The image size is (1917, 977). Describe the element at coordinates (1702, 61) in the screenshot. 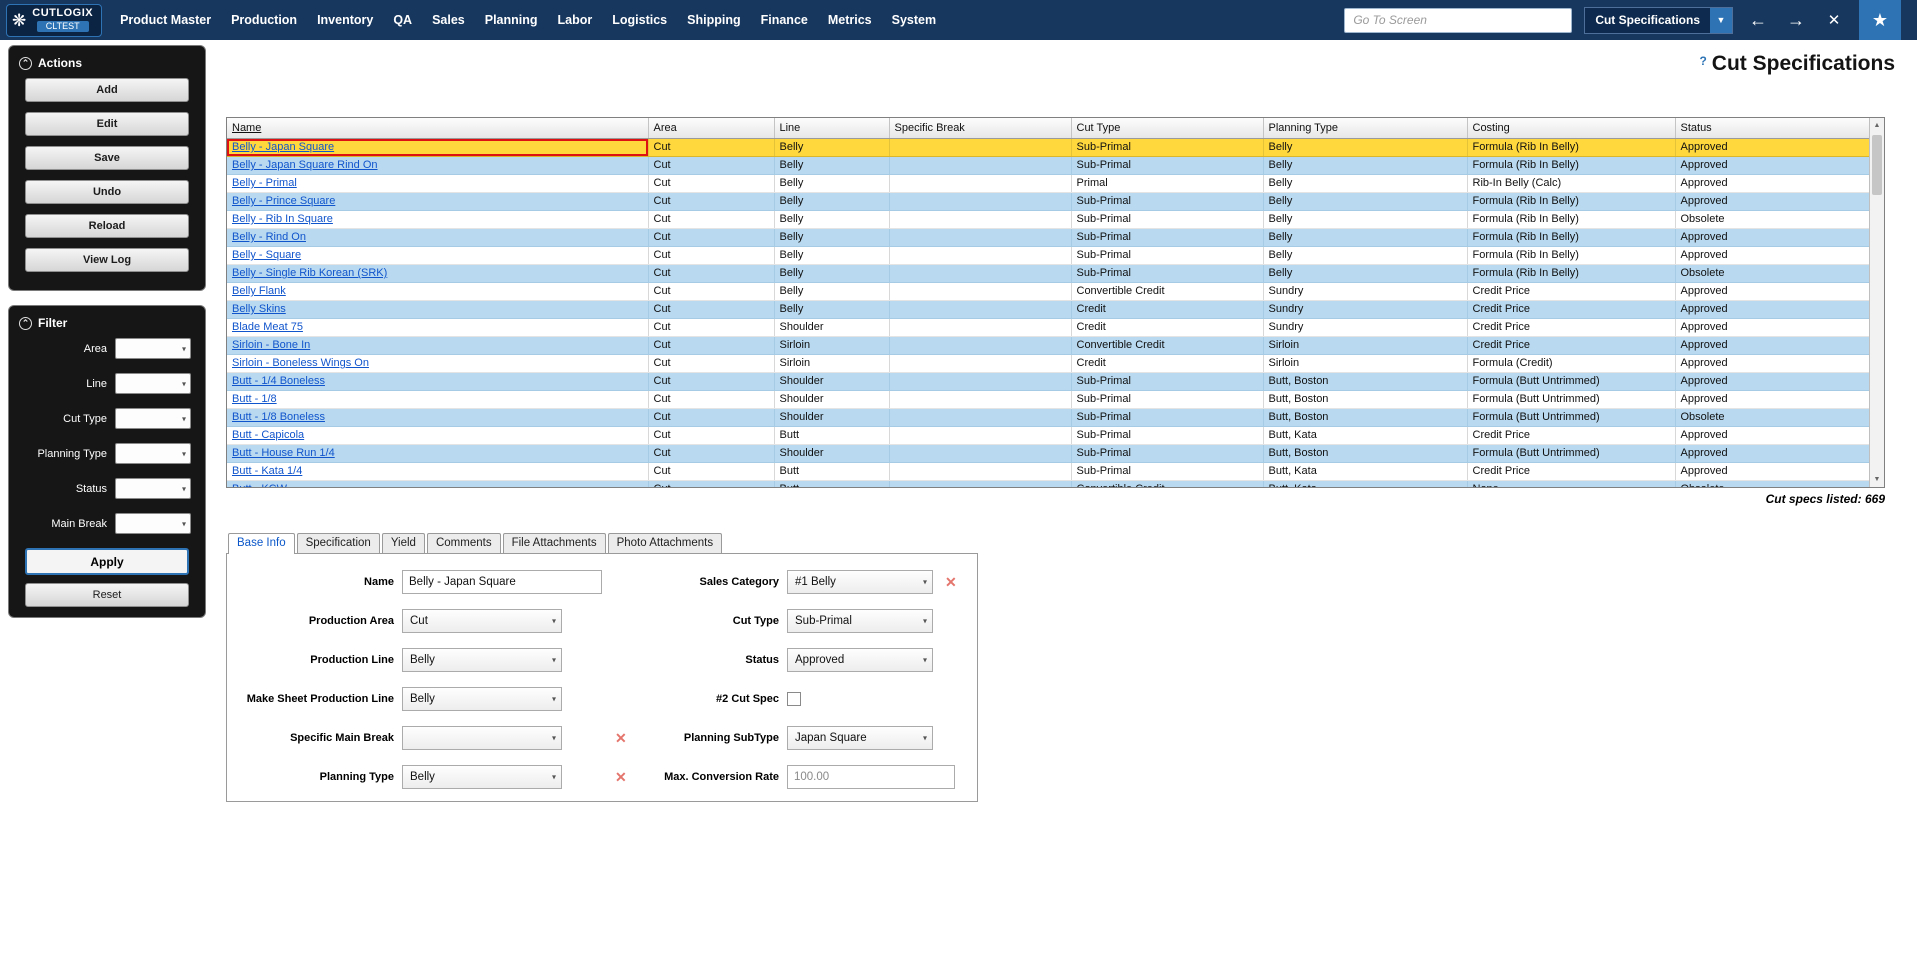

I see `help-icon: ?` at that location.